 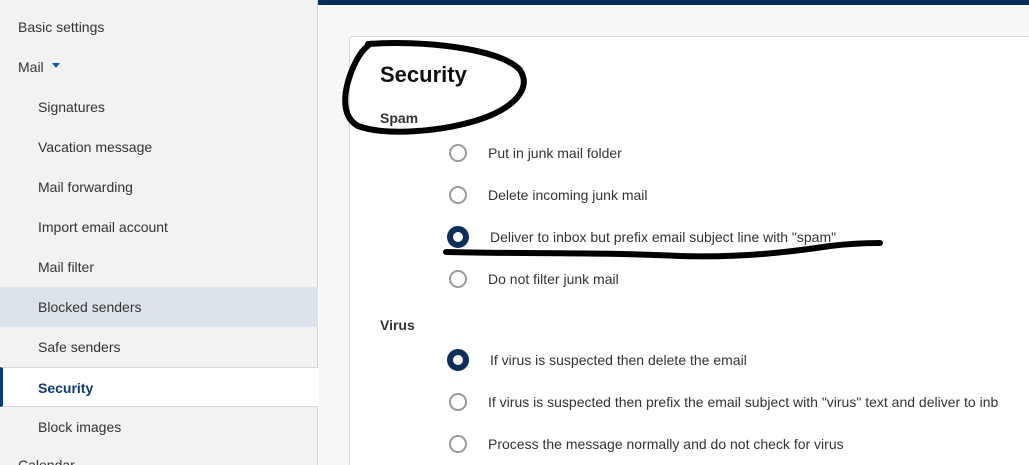 I want to click on sidebar-item-label: Safe senders, so click(x=79, y=347).